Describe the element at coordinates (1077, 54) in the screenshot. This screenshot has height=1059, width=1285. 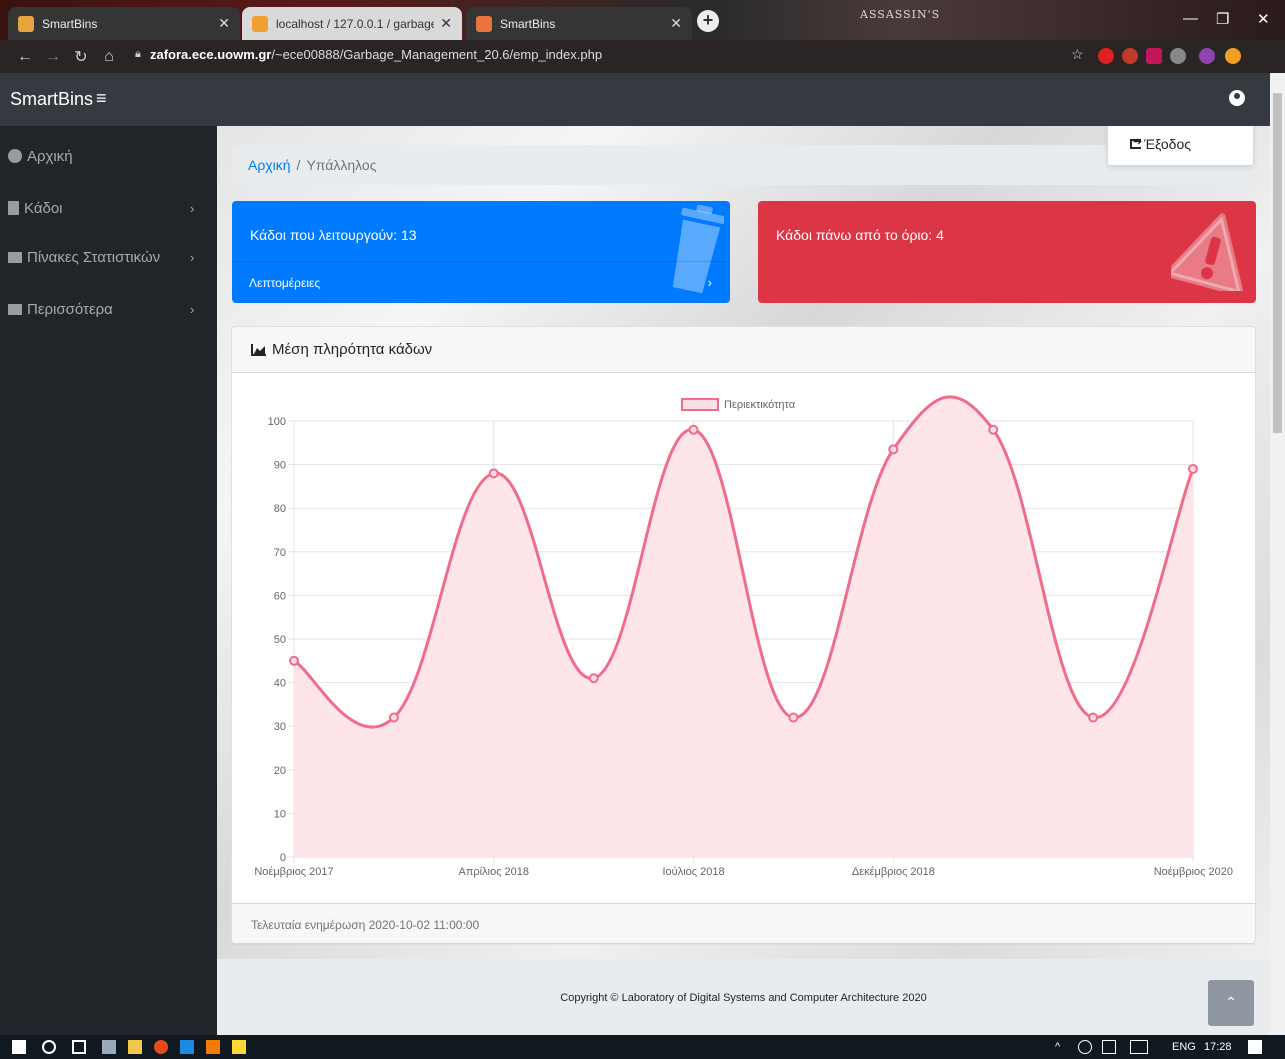
I see `bookmark-star-icon: ☆` at that location.